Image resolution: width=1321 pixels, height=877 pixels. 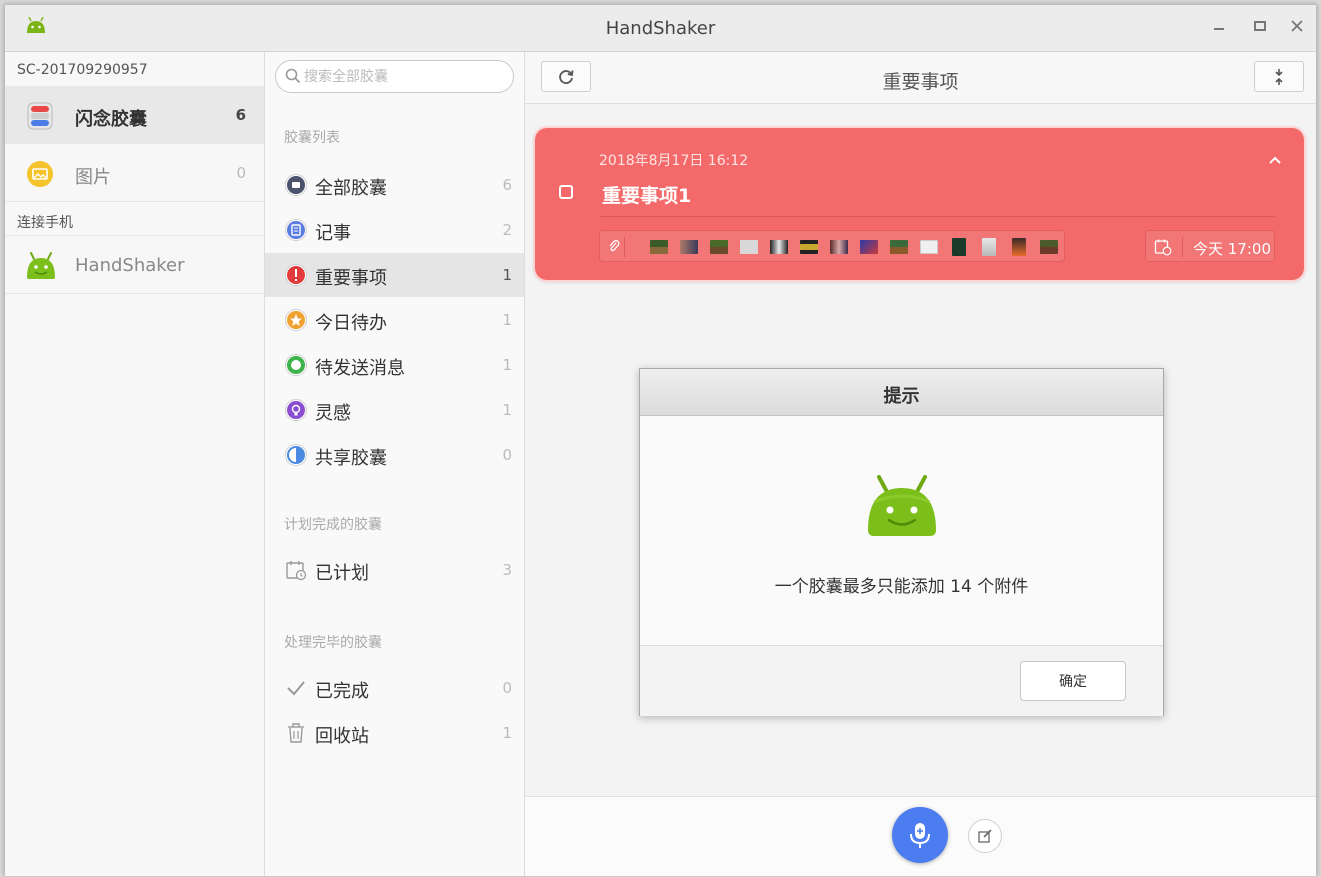 What do you see at coordinates (1275, 159) in the screenshot?
I see `chevron-up-icon` at bounding box center [1275, 159].